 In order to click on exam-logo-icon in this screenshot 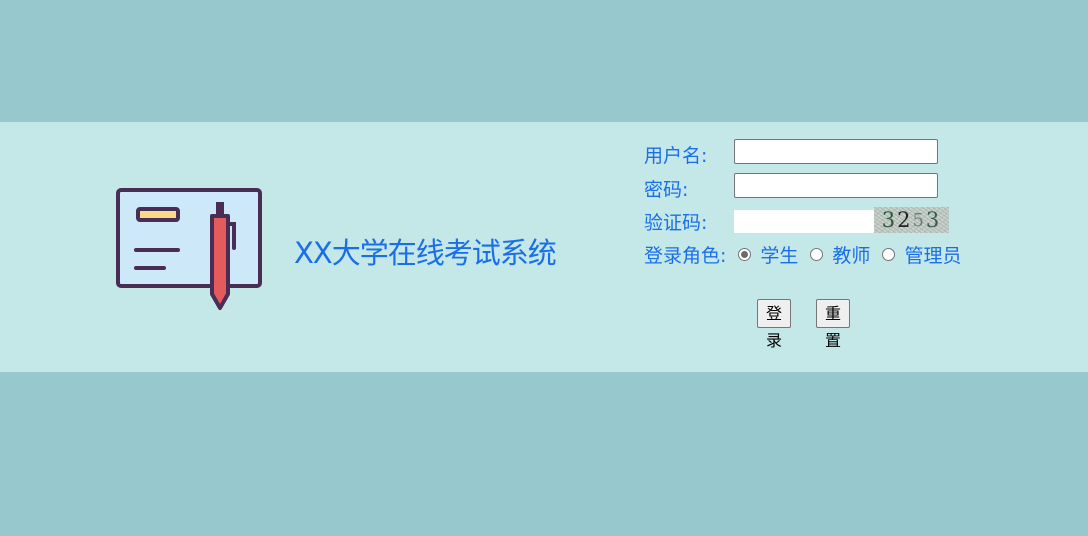, I will do `click(189, 249)`.